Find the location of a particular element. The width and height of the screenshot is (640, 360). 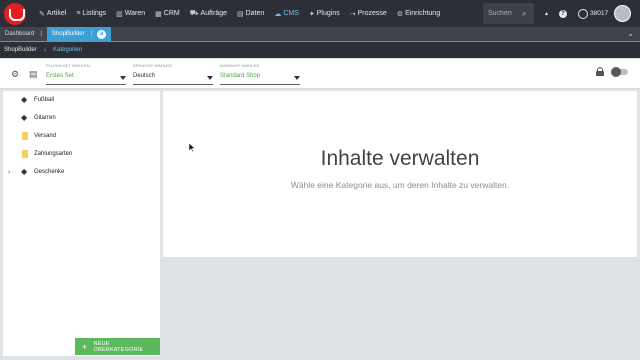

nav-item-crm: ▦ CRM is located at coordinates (167, 13).